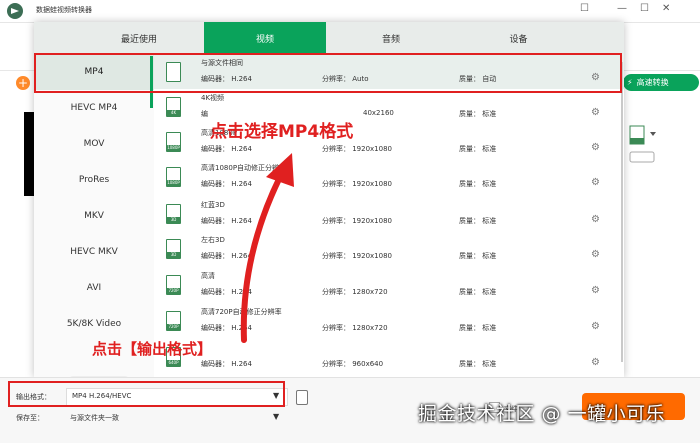 The height and width of the screenshot is (443, 700). I want to click on save-to-label: 保存至：, so click(30, 418).